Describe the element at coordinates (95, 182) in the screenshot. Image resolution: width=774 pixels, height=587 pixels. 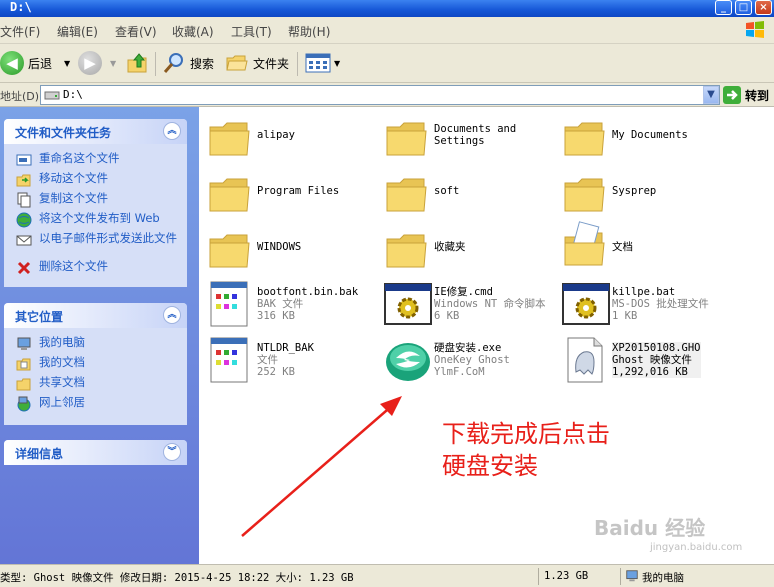
I see `task-move: 移动这个文件` at that location.